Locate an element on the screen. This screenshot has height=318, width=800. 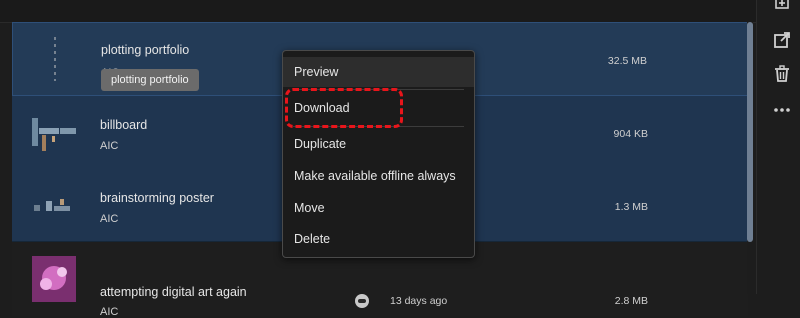
file-name: billboard is located at coordinates (123, 125).